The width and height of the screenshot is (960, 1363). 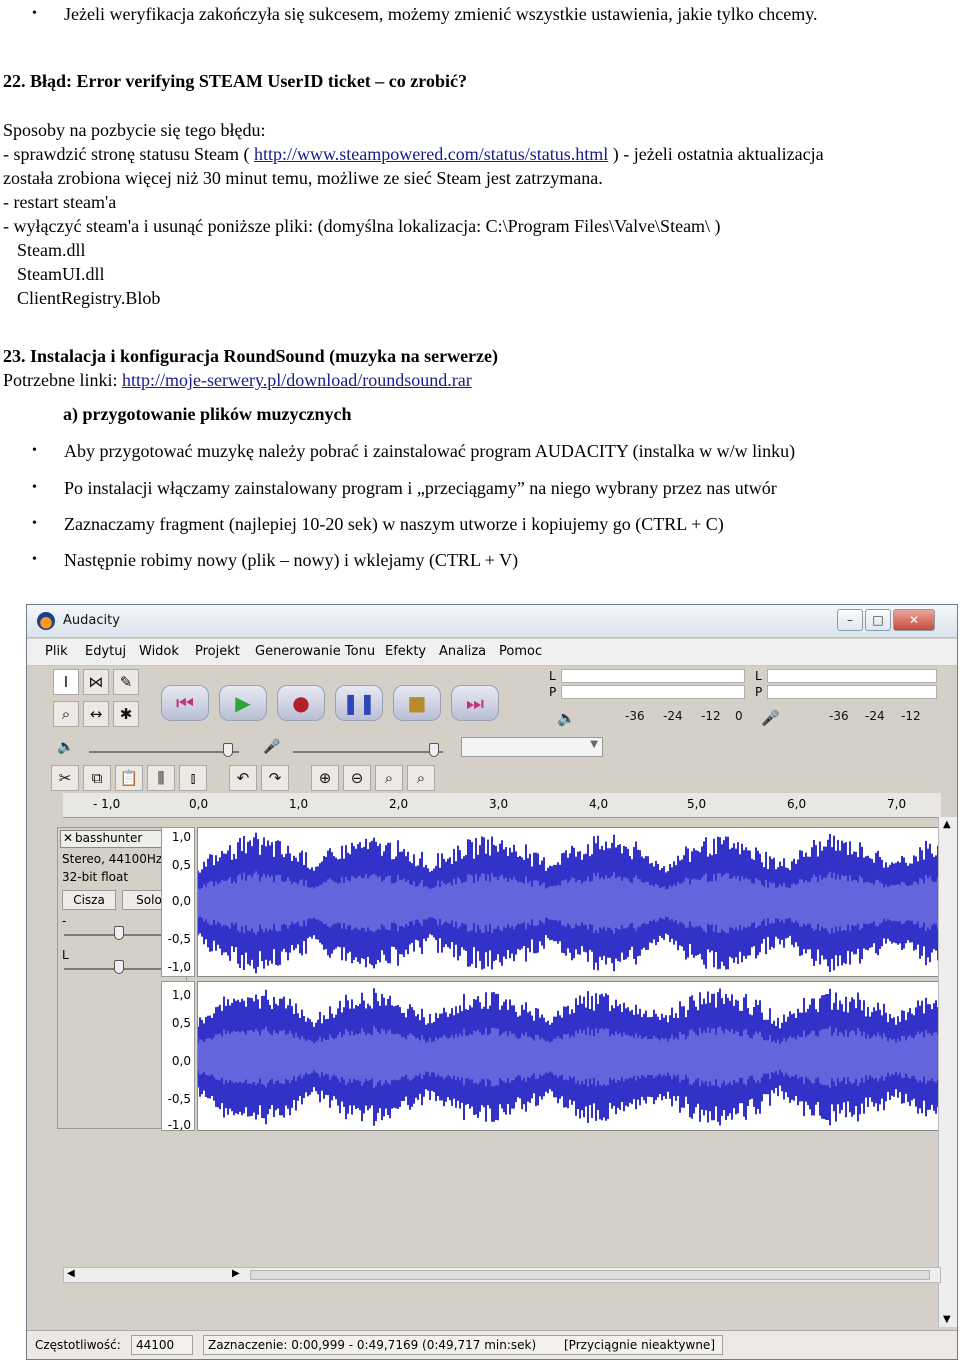 What do you see at coordinates (243, 778) in the screenshot?
I see `undo-icon: ↶` at bounding box center [243, 778].